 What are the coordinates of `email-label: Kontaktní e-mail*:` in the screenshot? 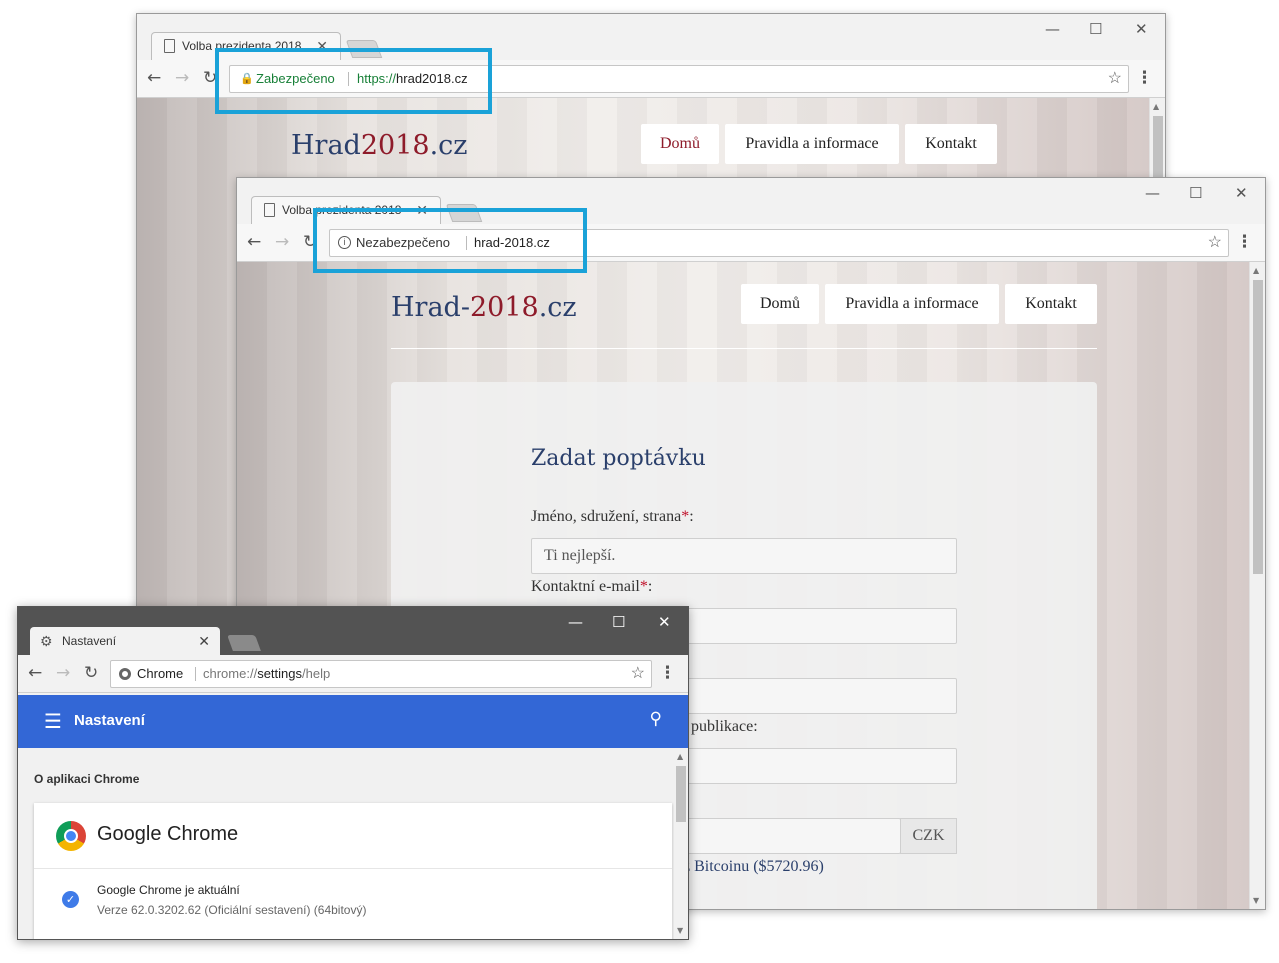 It's located at (591, 587).